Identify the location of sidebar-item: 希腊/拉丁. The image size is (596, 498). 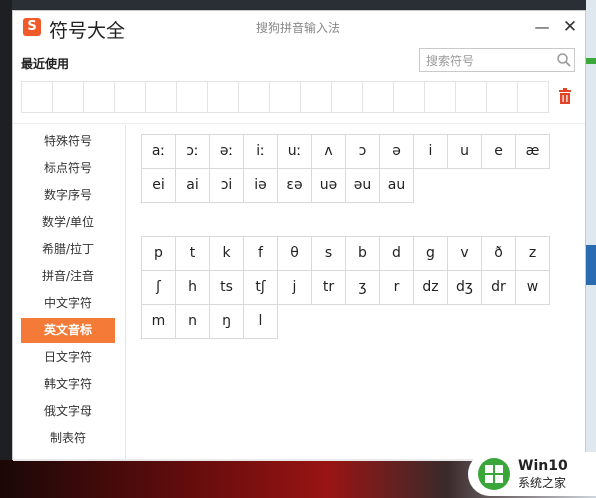
(68, 249).